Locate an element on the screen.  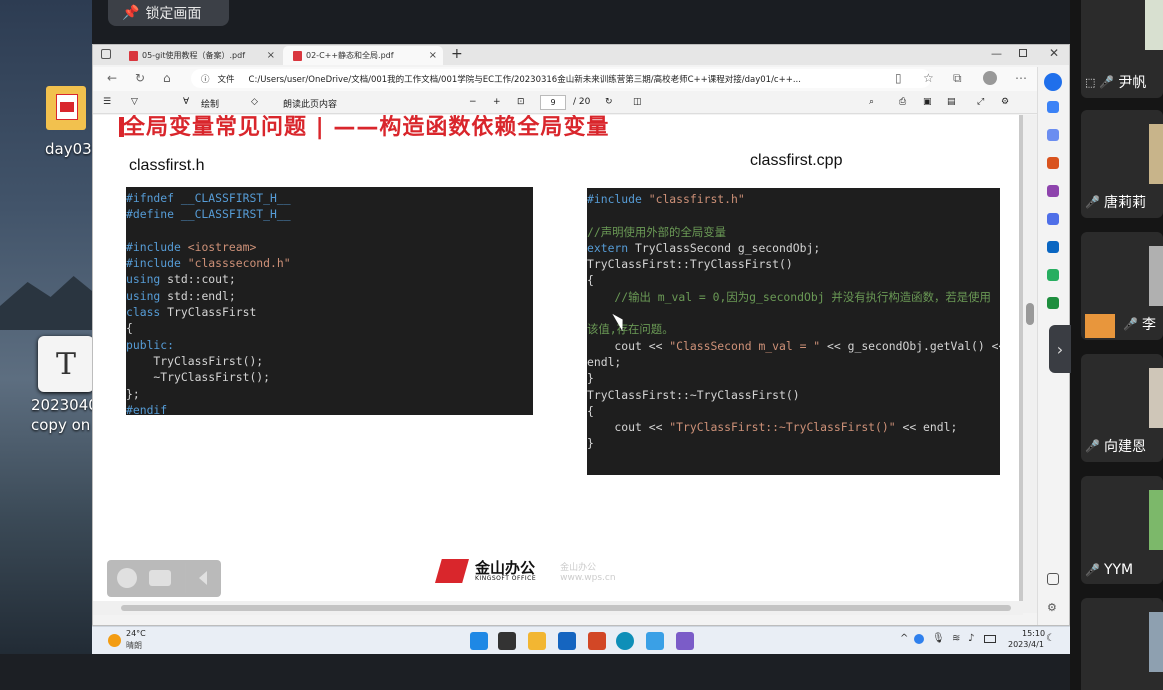
code-line: #define __CLASSFIRST_H__ is located at coordinates (329, 214).